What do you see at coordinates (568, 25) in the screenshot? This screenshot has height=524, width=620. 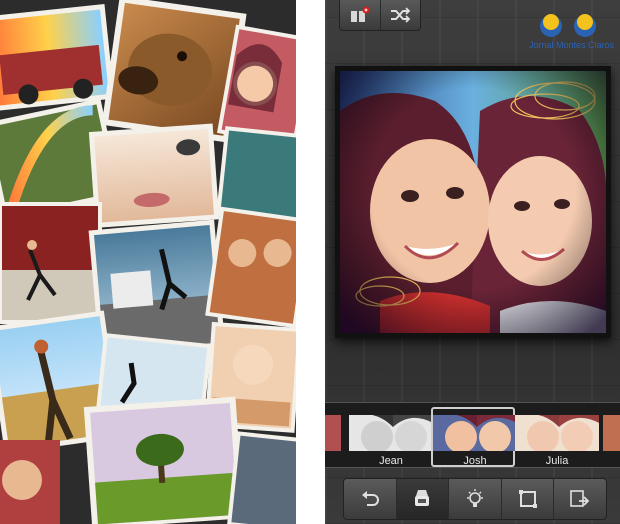 I see `watermark-logo-mark` at bounding box center [568, 25].